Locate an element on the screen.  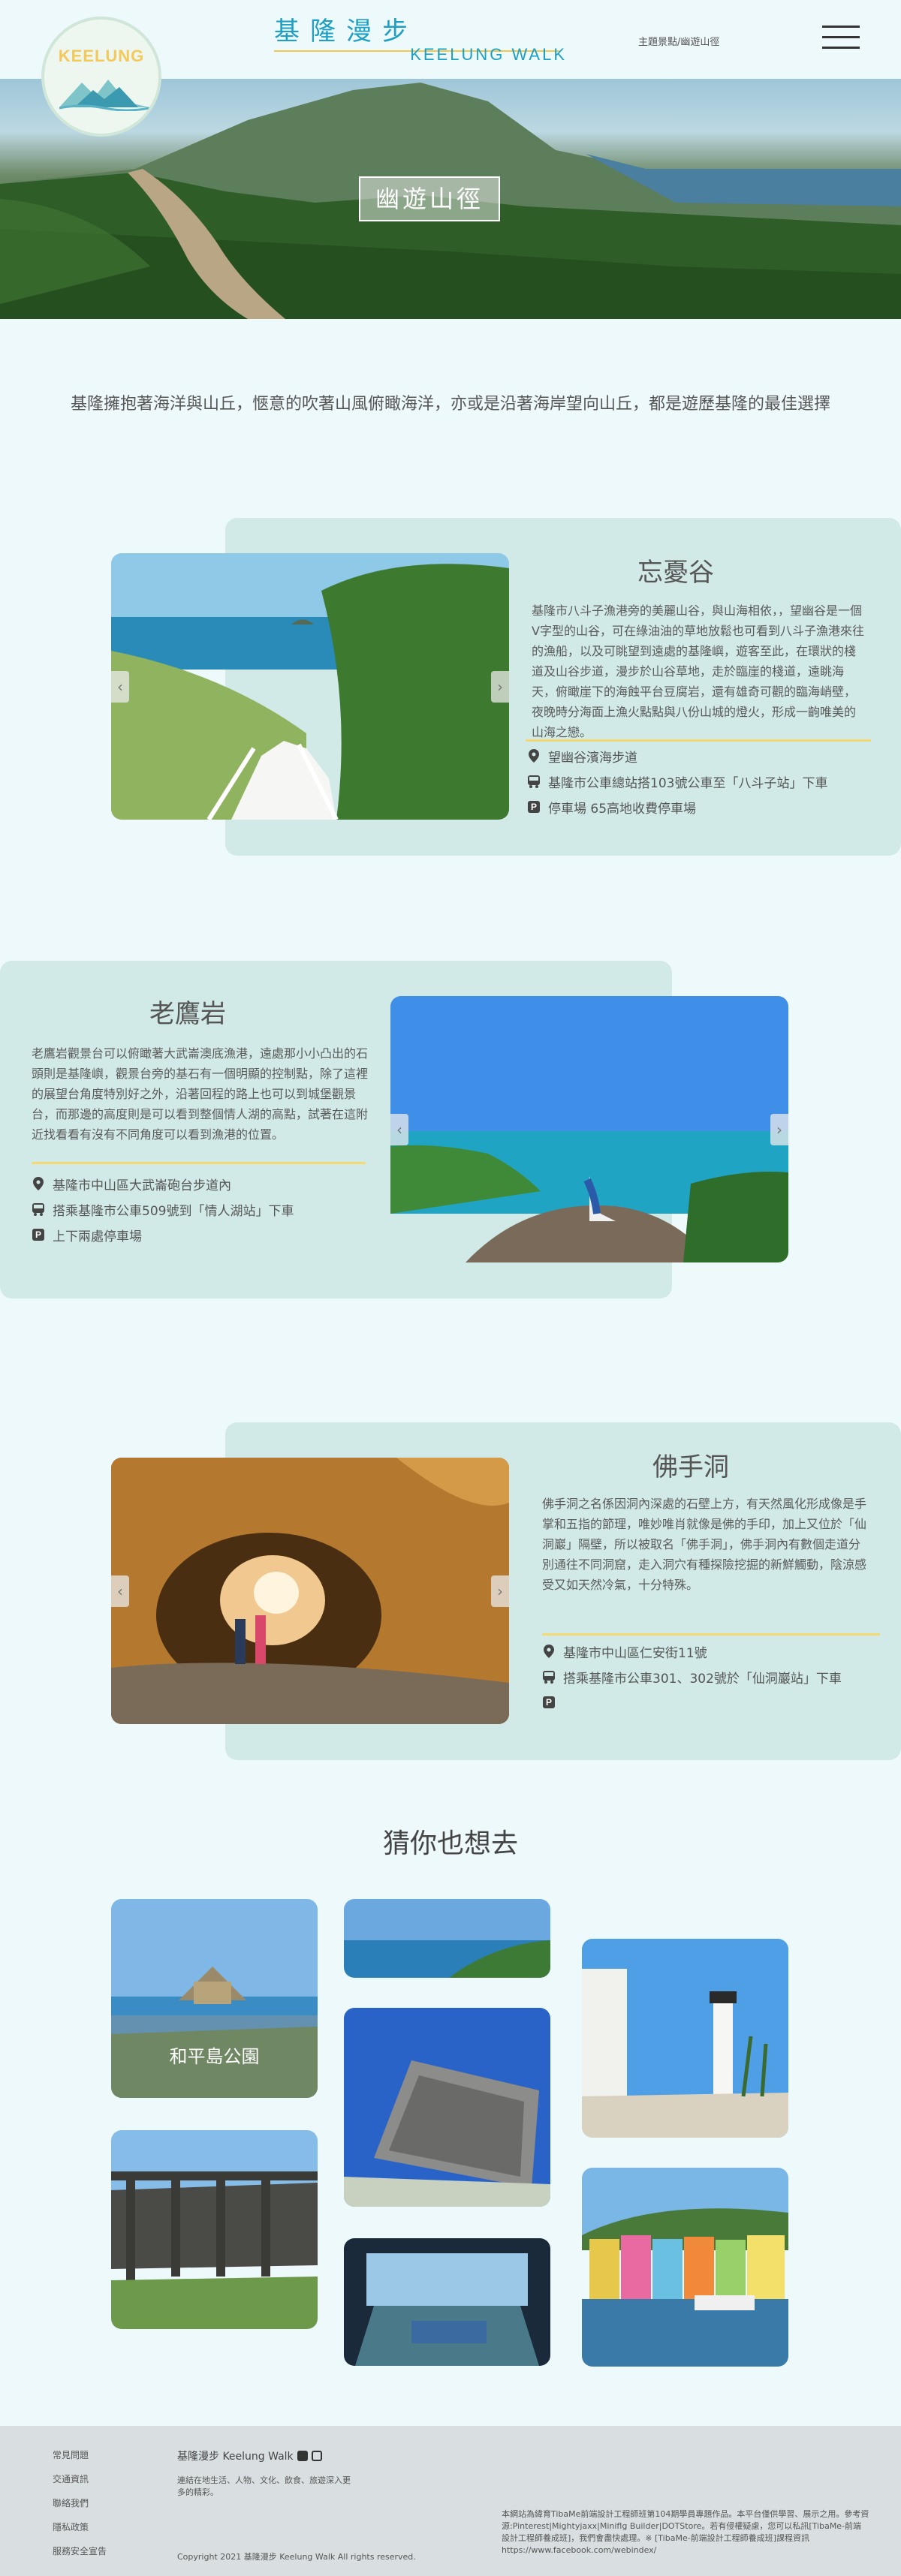
suggest-tile-zhengbin-harbor is located at coordinates (685, 2267).